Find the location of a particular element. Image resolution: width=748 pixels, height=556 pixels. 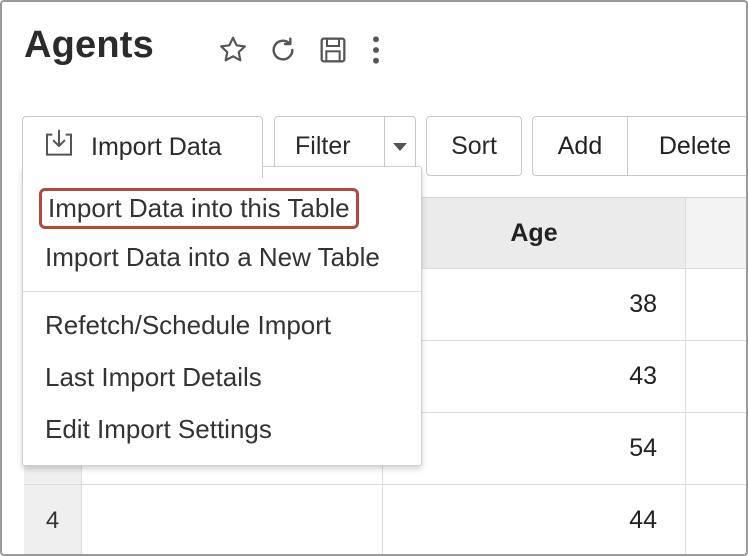

page-title: Agents is located at coordinates (89, 45).